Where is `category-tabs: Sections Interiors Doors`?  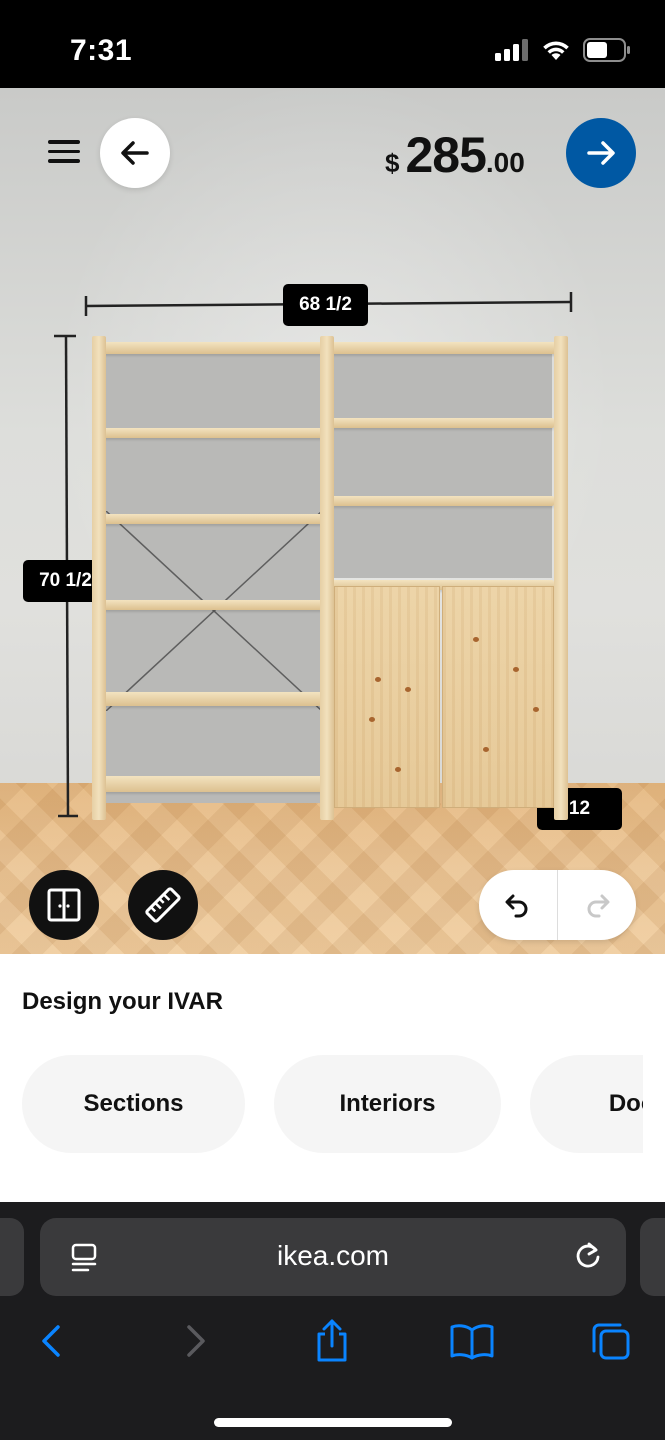 category-tabs: Sections Interiors Doors is located at coordinates (332, 1104).